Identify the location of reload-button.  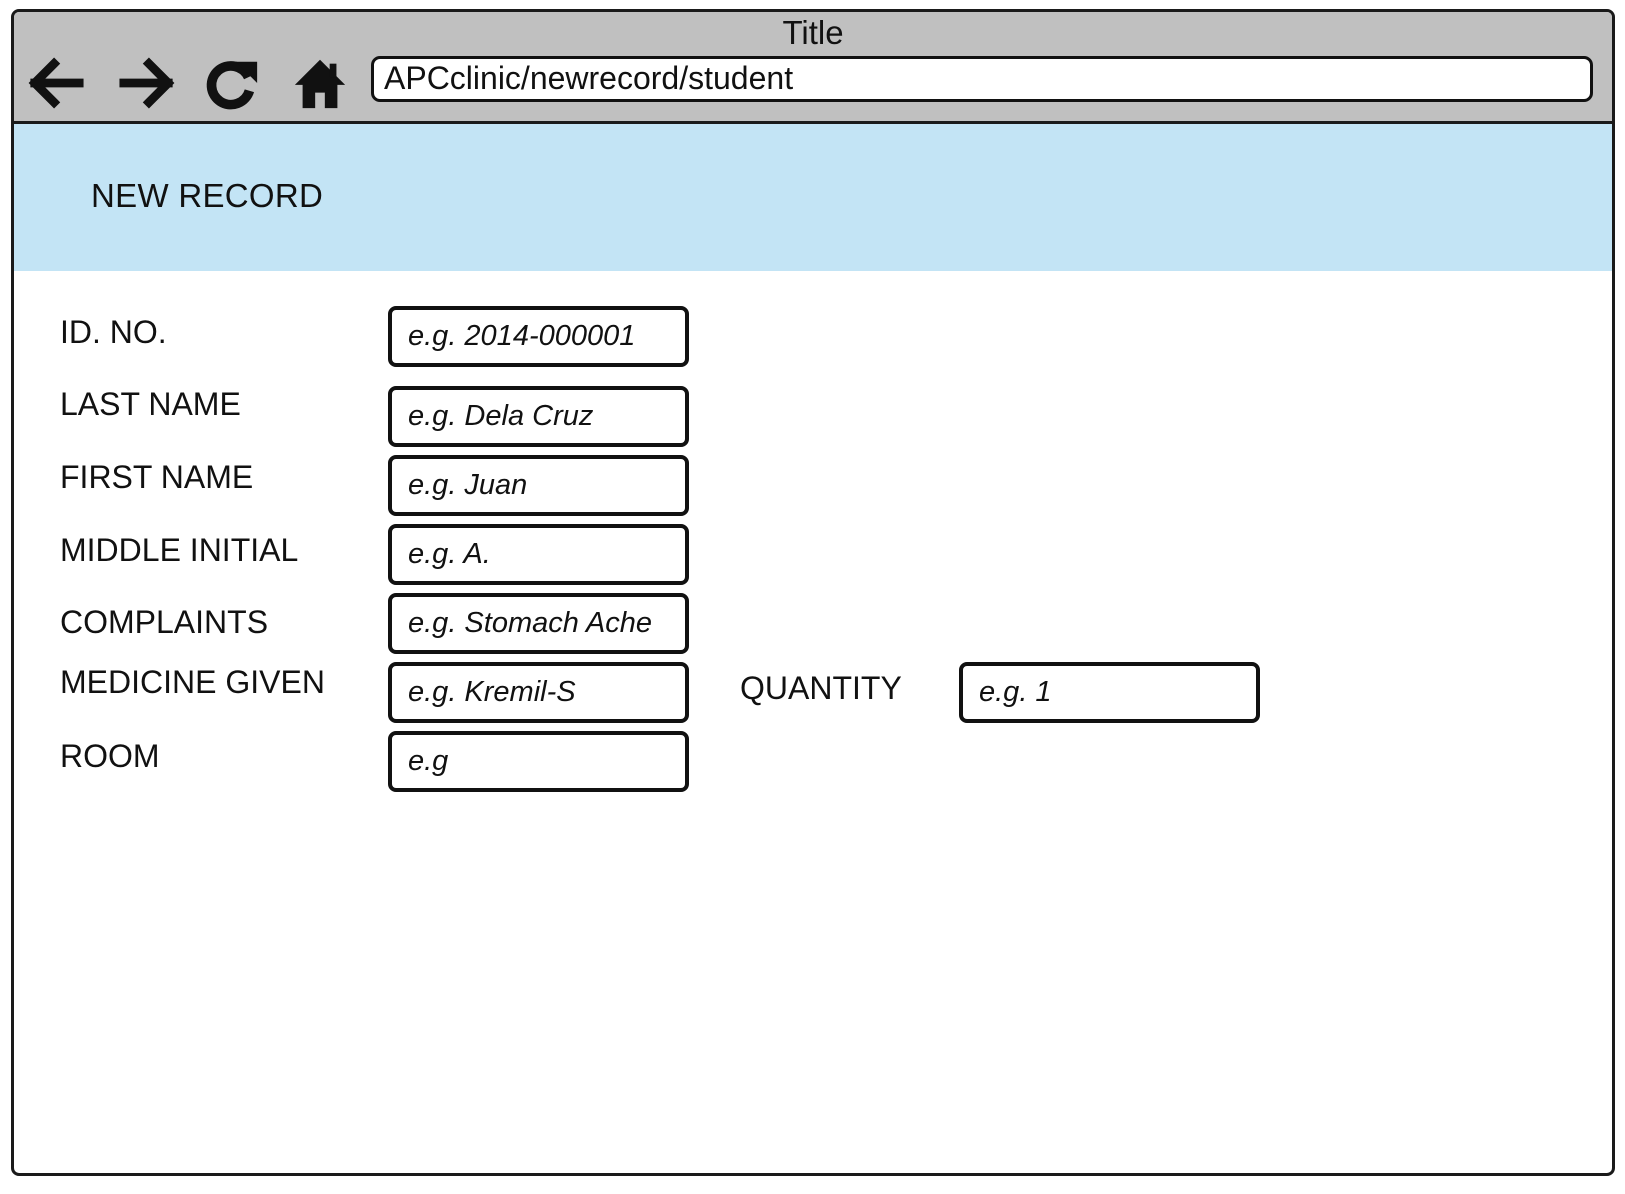
(232, 83).